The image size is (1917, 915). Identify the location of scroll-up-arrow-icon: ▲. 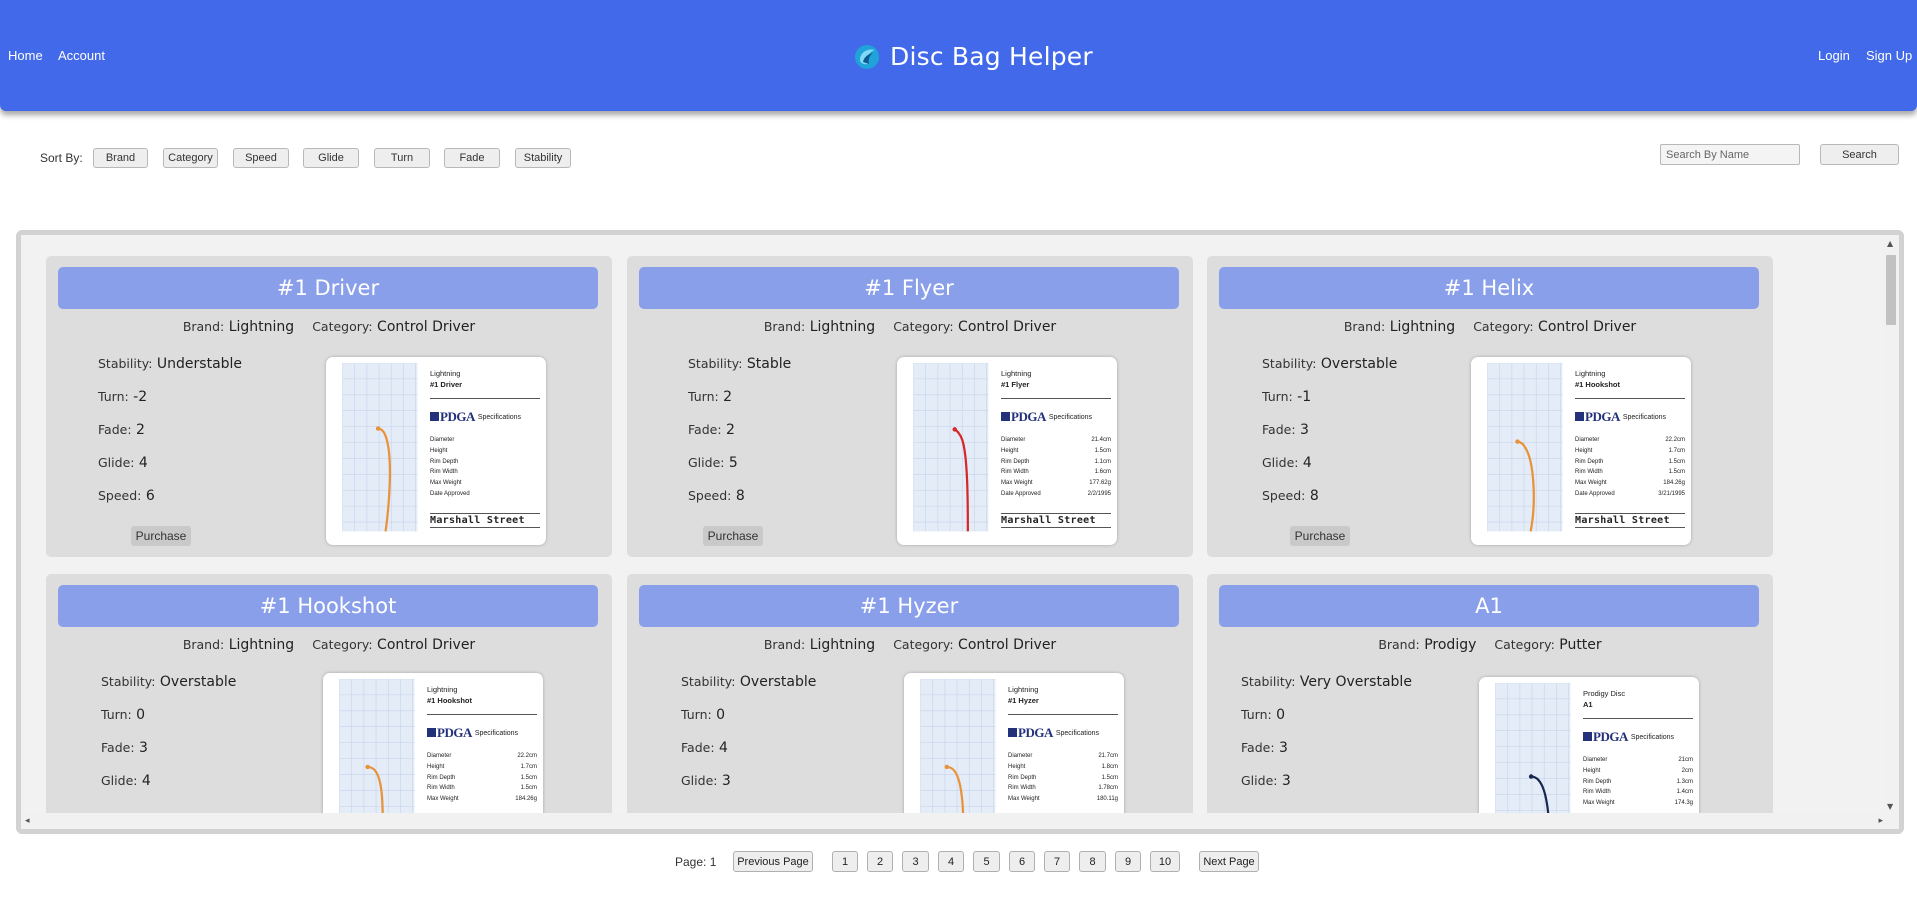
(1890, 243).